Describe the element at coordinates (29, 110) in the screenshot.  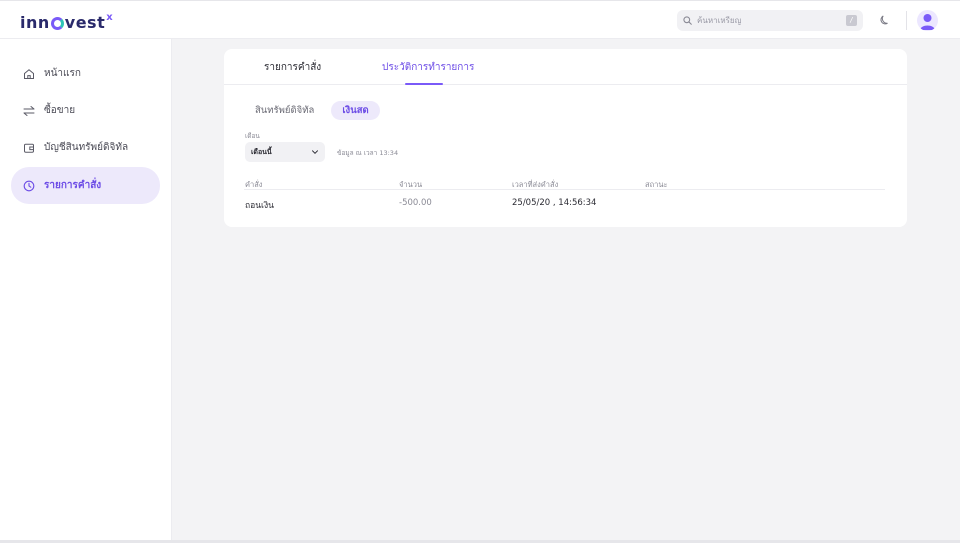
I see `swap-arrows-icon` at that location.